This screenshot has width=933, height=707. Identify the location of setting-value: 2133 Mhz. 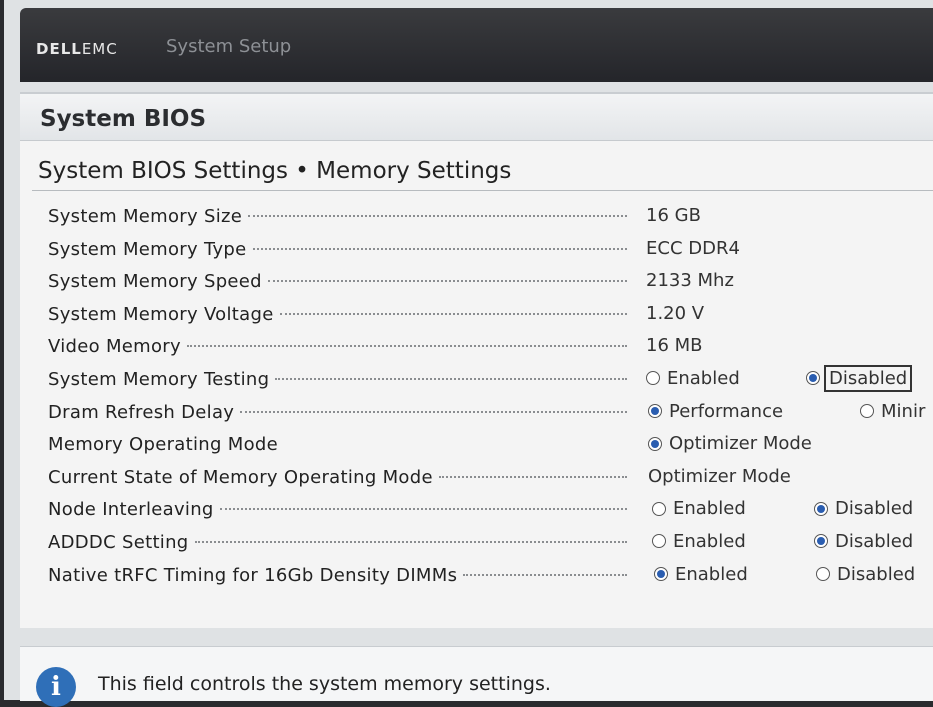
(690, 281).